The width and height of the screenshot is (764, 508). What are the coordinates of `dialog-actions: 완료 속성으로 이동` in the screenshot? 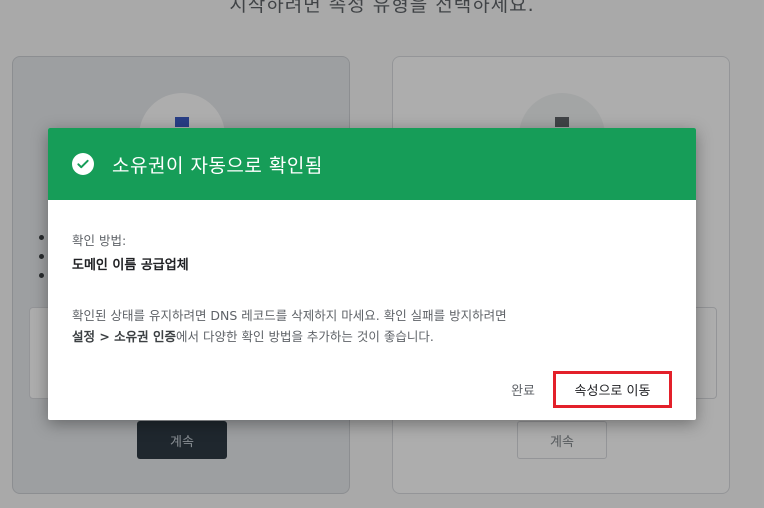 It's located at (586, 389).